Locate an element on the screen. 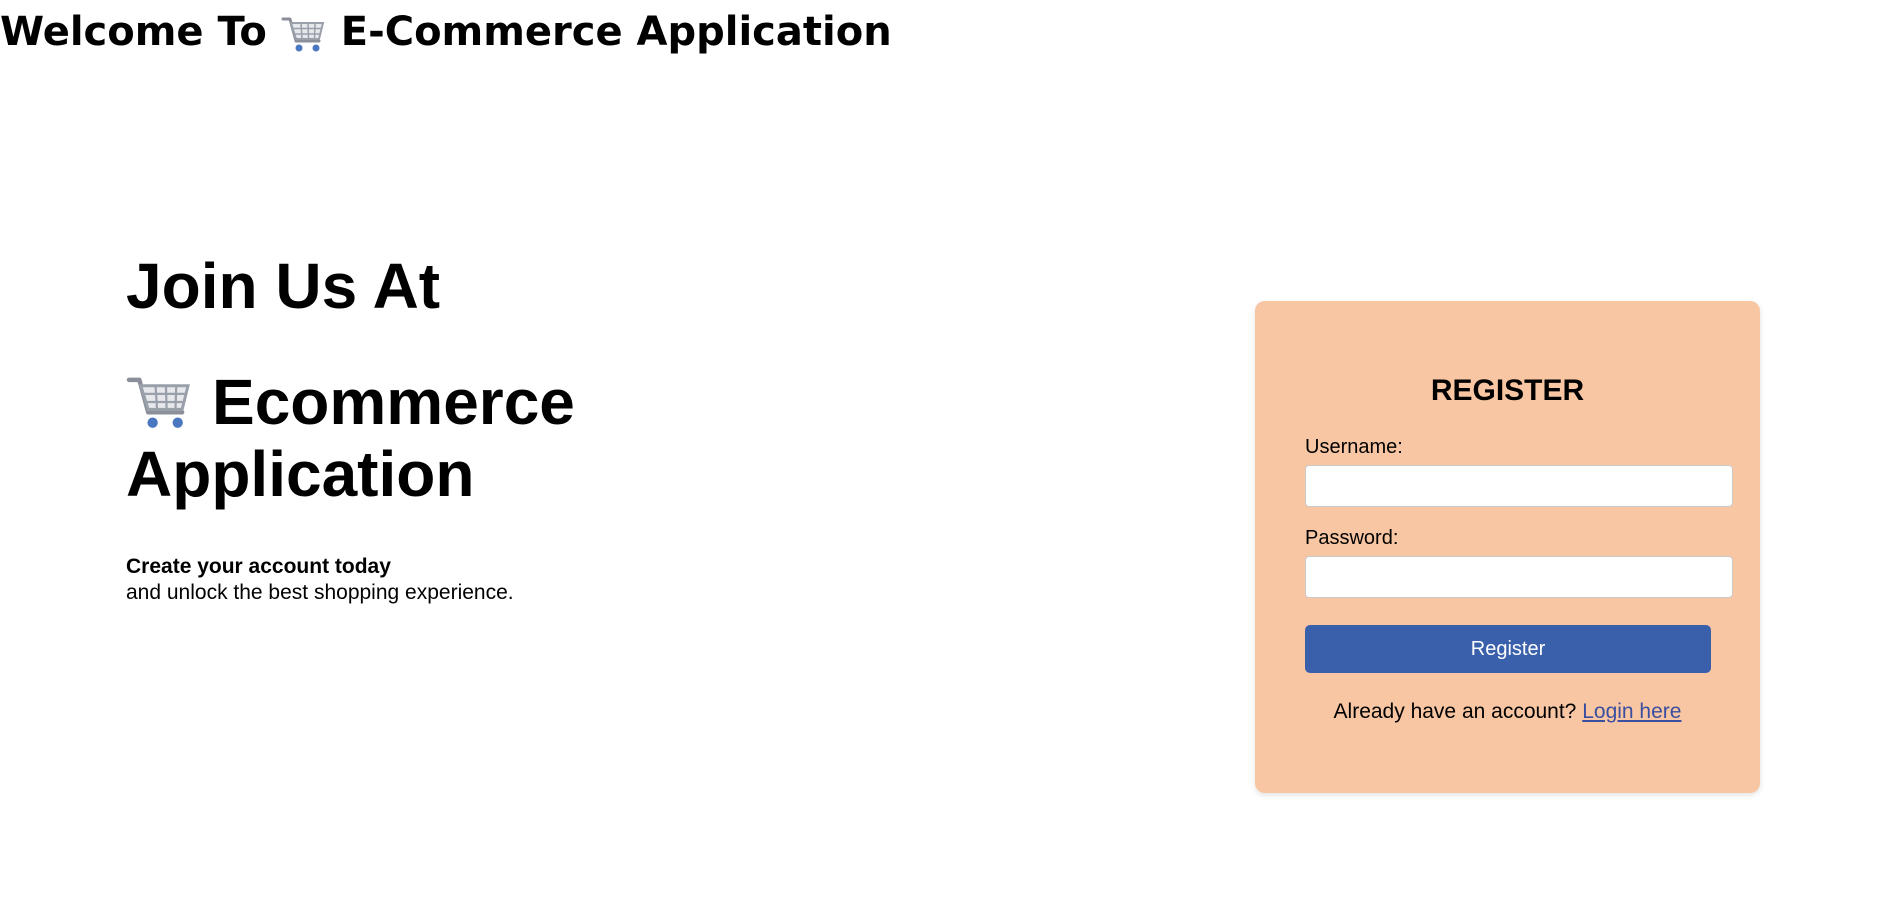 The width and height of the screenshot is (1891, 905). register-title: REGISTER is located at coordinates (1507, 390).